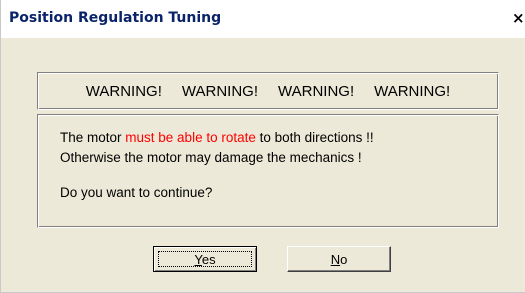 The height and width of the screenshot is (293, 525). What do you see at coordinates (314, 137) in the screenshot?
I see `message-text: to both directions !!` at bounding box center [314, 137].